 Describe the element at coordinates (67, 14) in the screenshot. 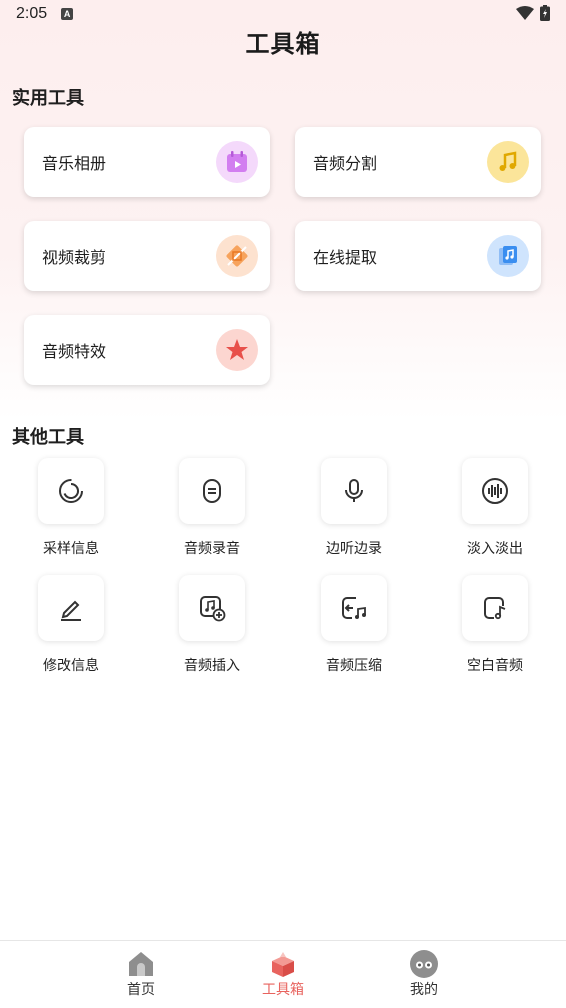

I see `status-badge: A` at that location.